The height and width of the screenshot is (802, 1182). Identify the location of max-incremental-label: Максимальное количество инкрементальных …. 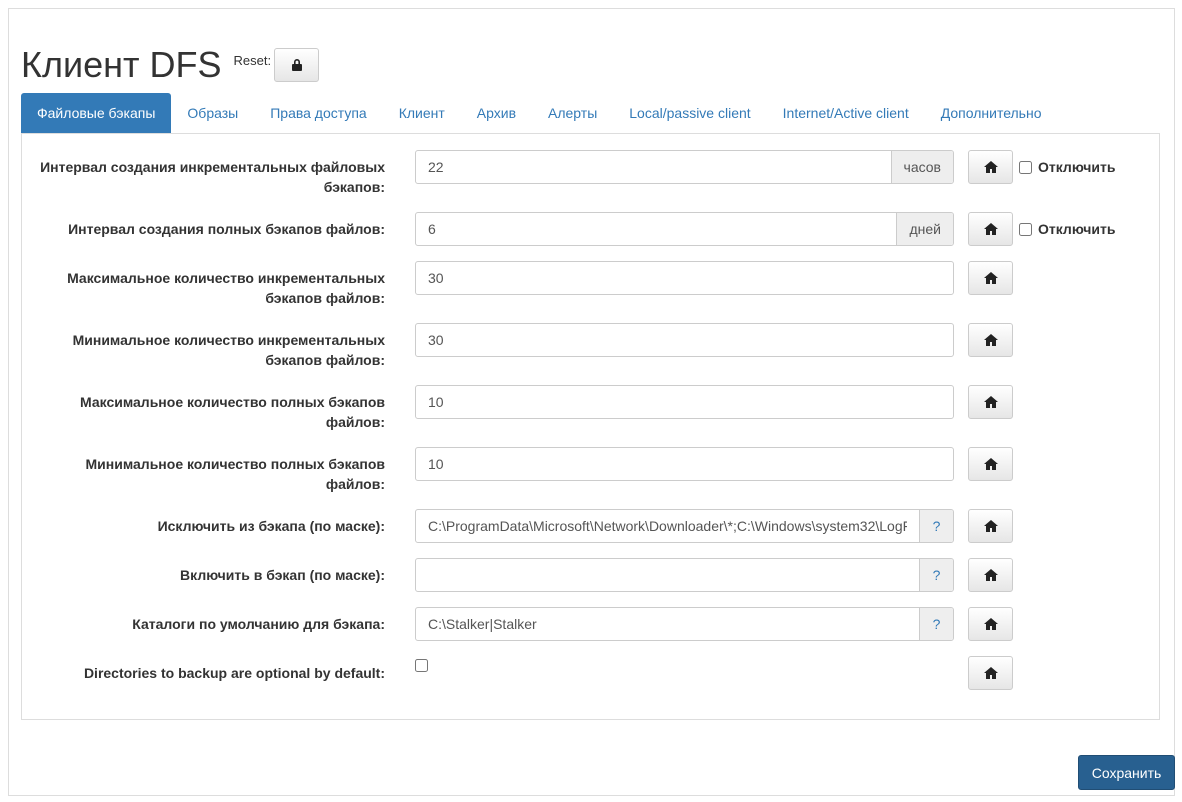
(226, 288).